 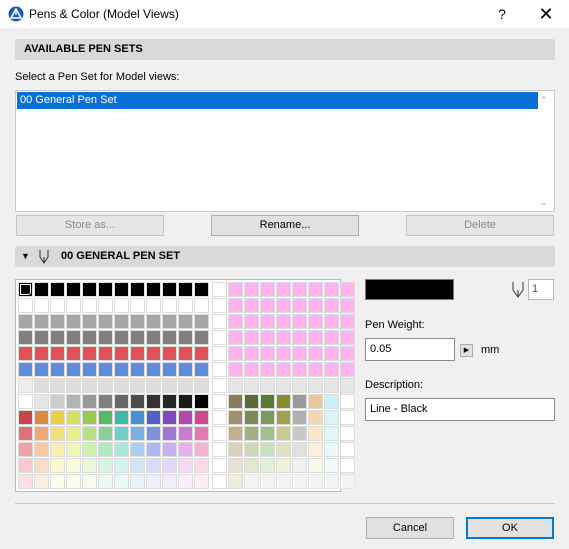 What do you see at coordinates (480, 225) in the screenshot?
I see `delete-button: Delete` at bounding box center [480, 225].